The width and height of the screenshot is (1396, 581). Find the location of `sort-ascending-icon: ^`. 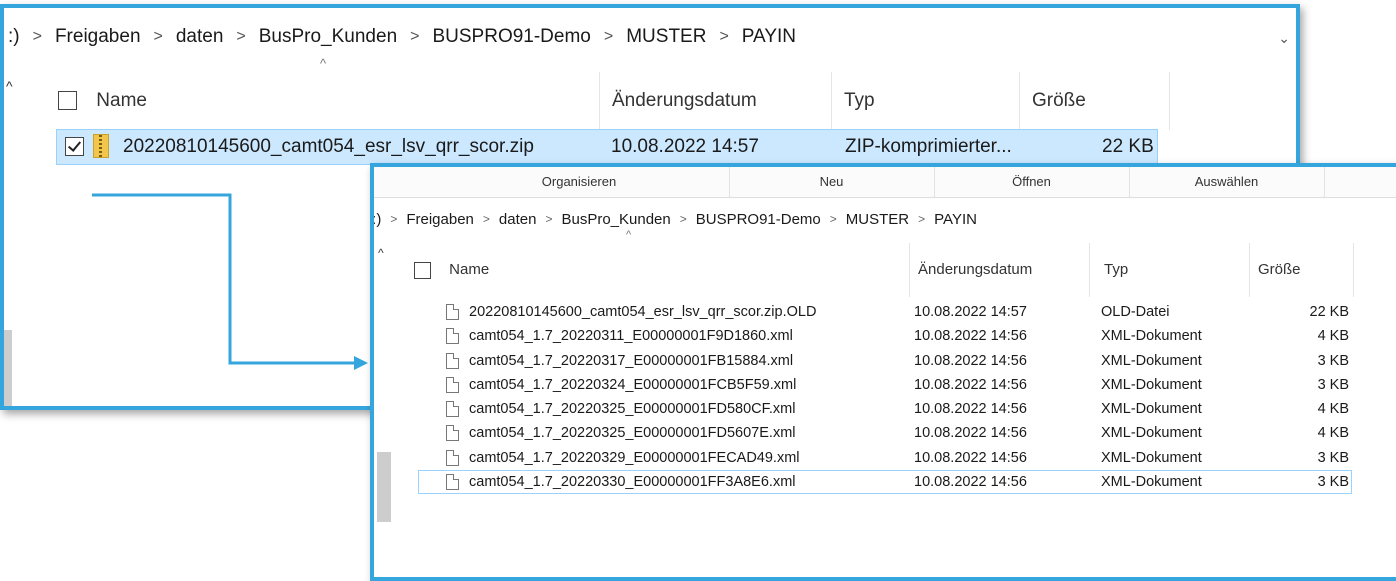

sort-ascending-icon: ^ is located at coordinates (323, 63).